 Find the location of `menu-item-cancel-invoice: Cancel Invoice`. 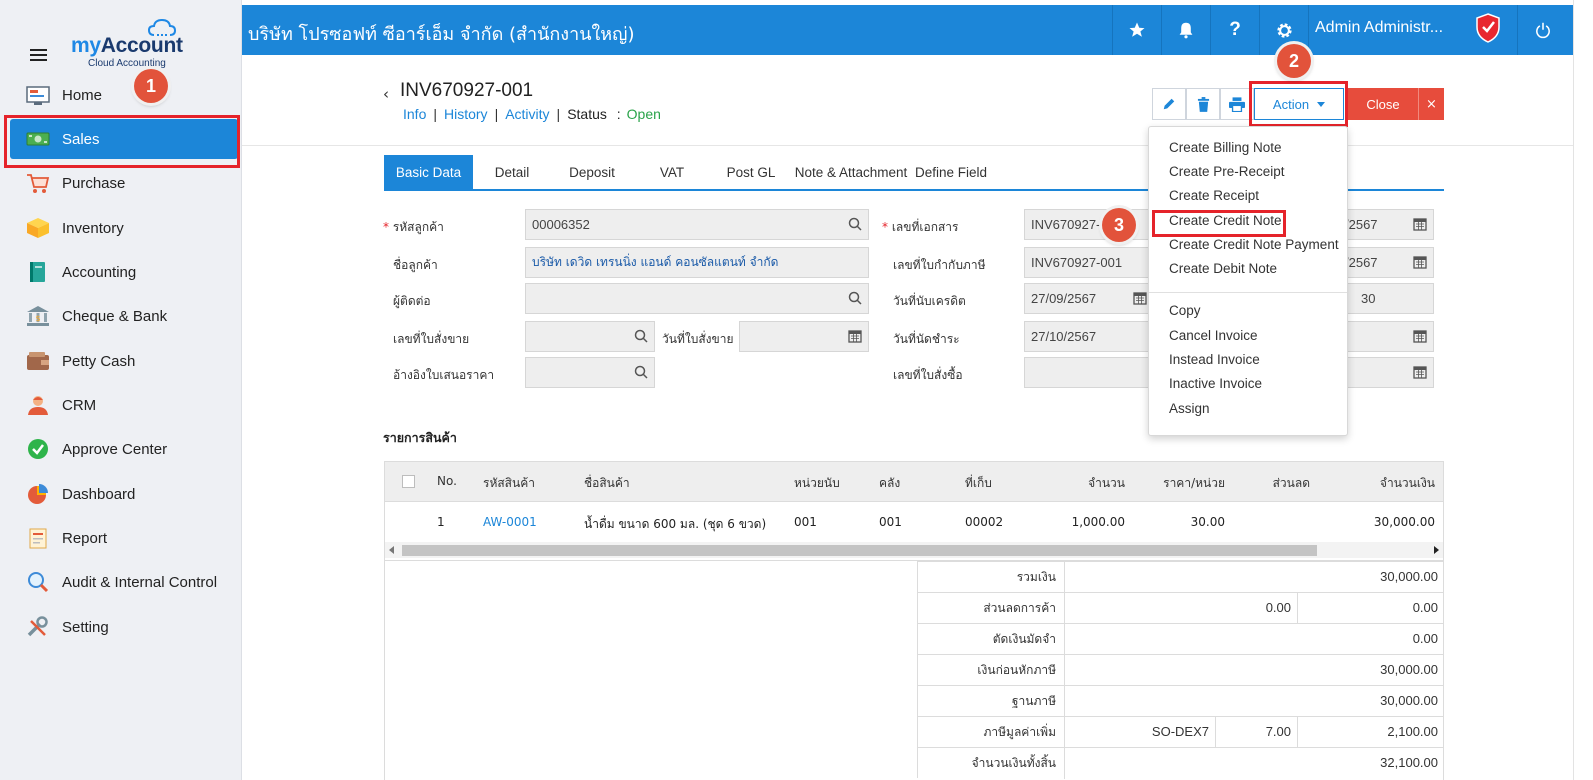

menu-item-cancel-invoice: Cancel Invoice is located at coordinates (1213, 335).